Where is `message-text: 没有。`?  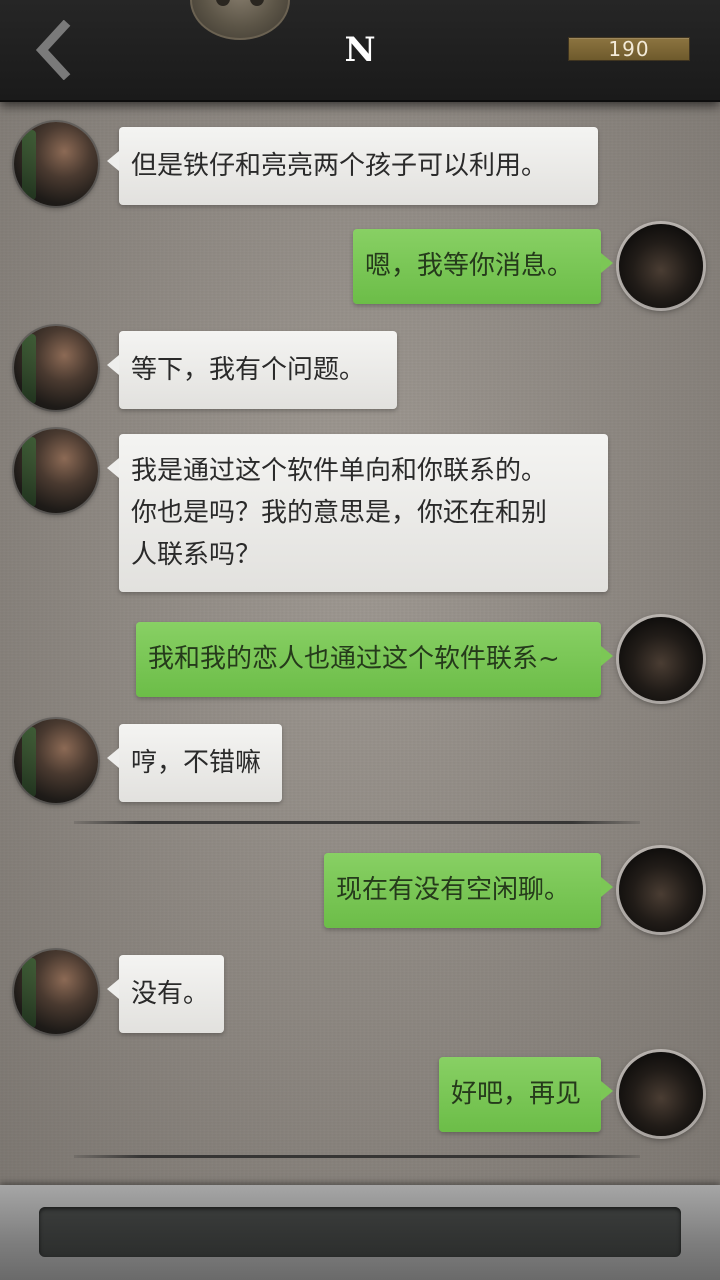 message-text: 没有。 is located at coordinates (170, 994).